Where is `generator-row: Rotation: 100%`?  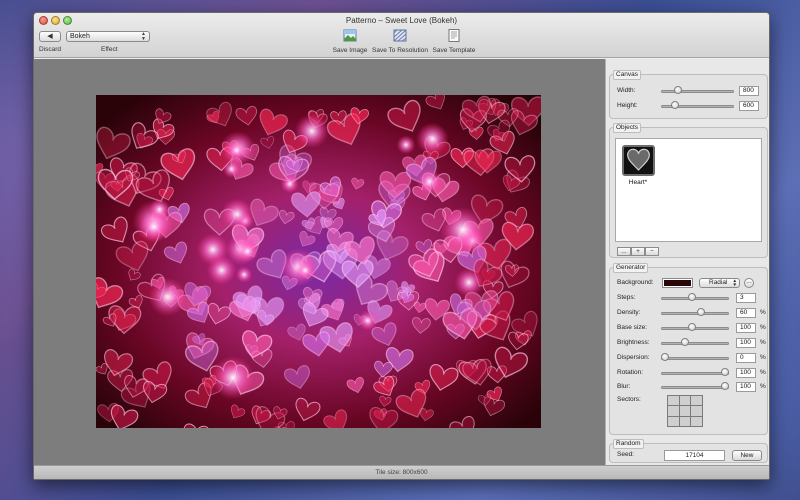 generator-row: Rotation: 100% is located at coordinates (692, 373).